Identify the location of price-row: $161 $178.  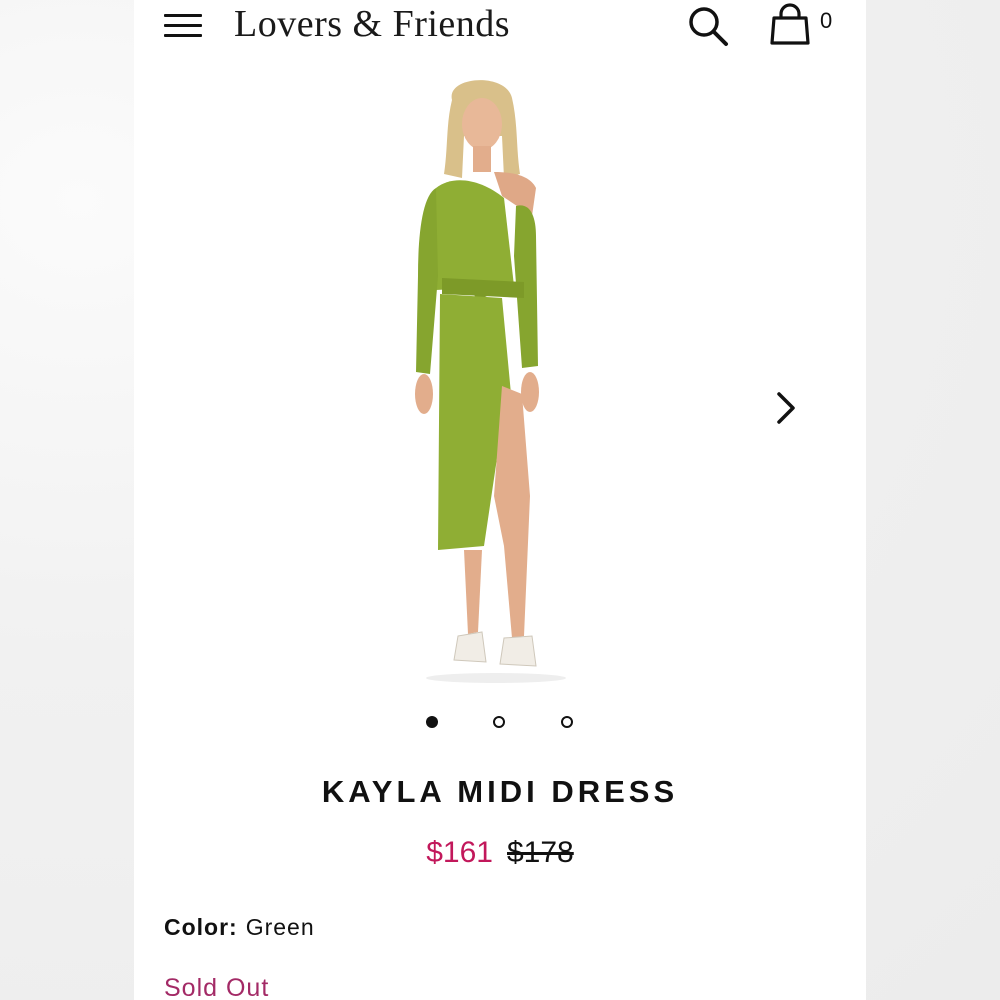
(500, 853).